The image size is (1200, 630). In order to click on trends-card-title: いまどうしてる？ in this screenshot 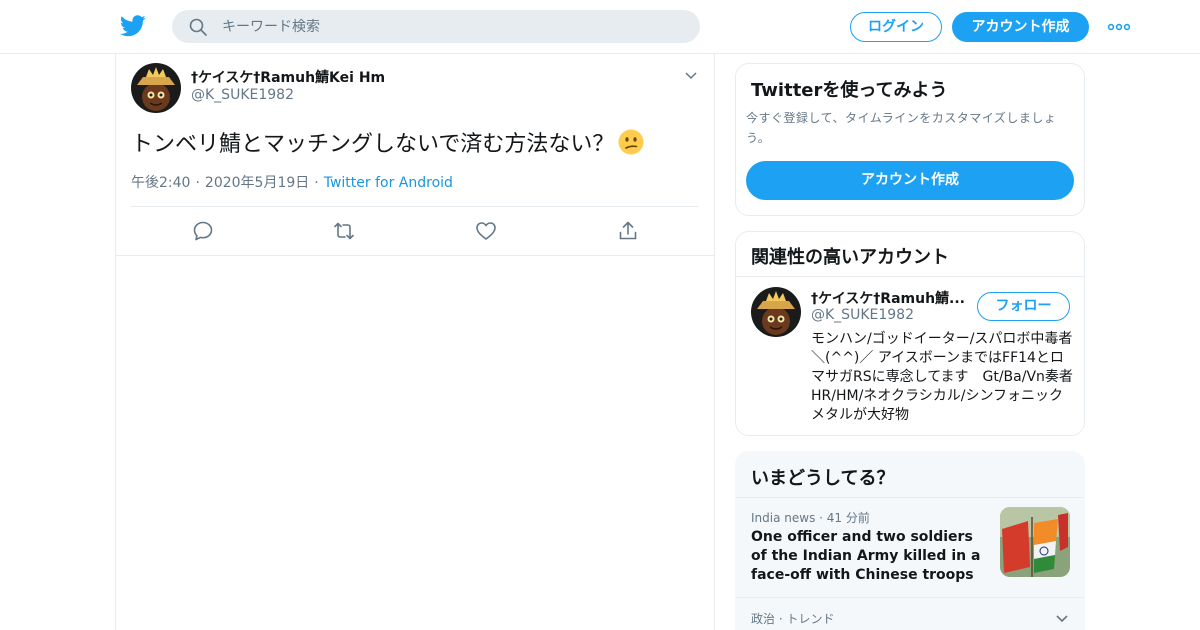, I will do `click(823, 478)`.